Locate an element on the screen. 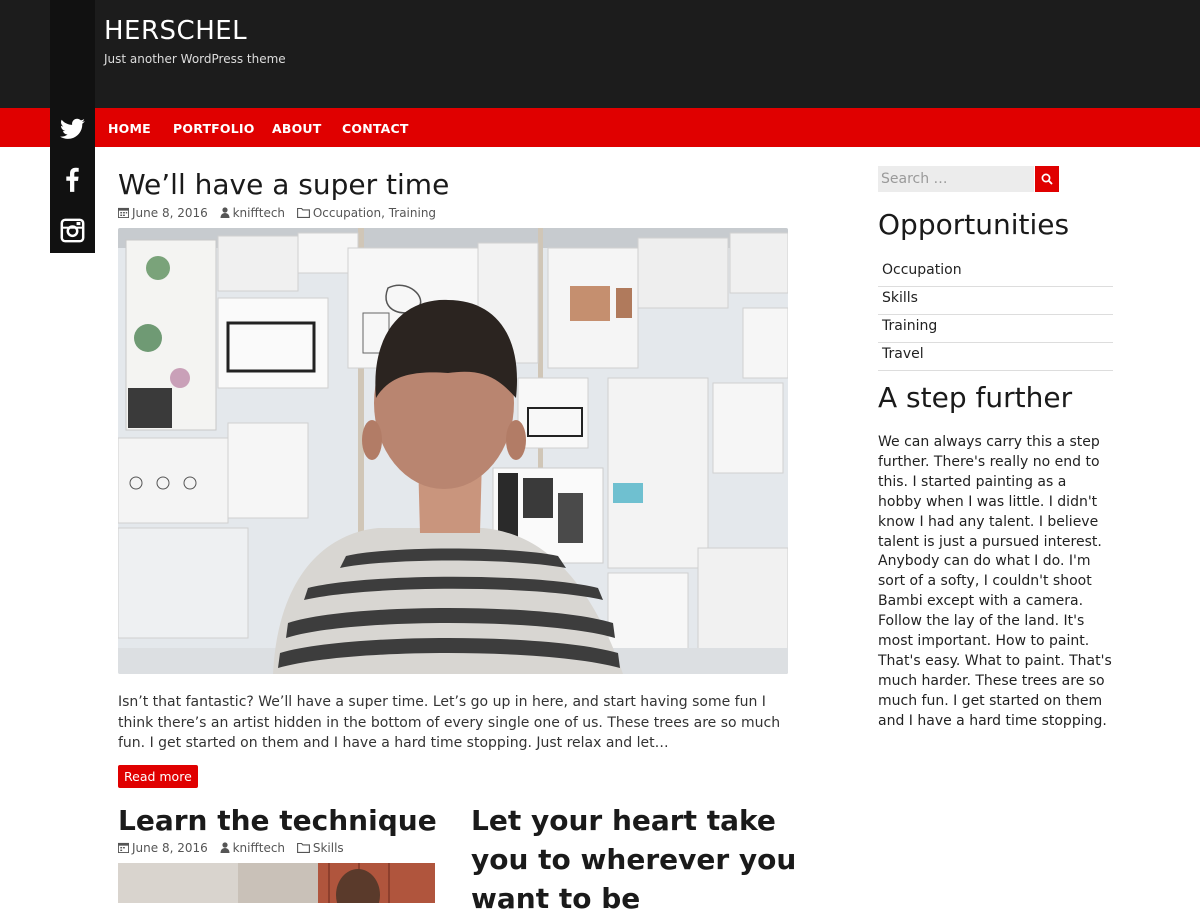 This screenshot has height=918, width=1200. search-button is located at coordinates (1047, 179).